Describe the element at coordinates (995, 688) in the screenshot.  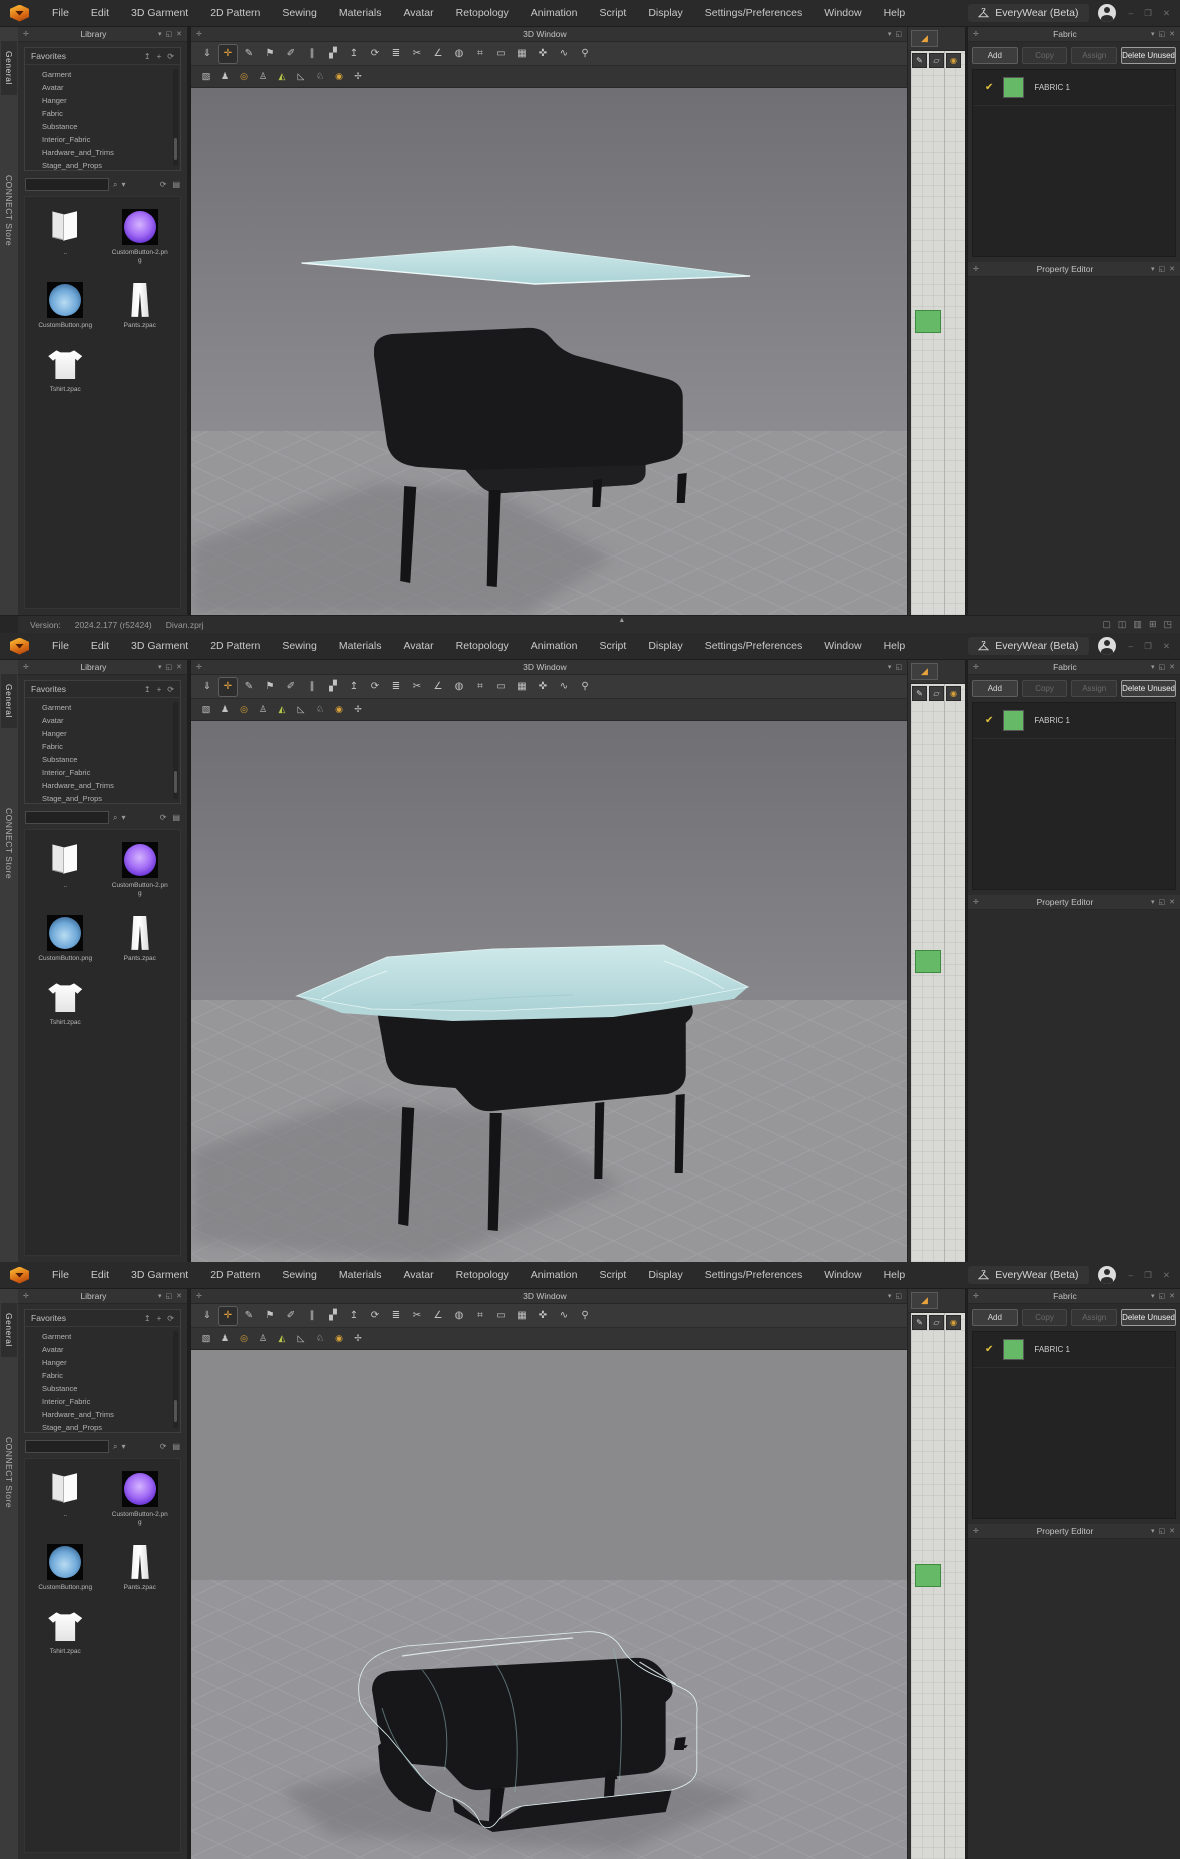
I see `fabric-action-button: Add` at that location.